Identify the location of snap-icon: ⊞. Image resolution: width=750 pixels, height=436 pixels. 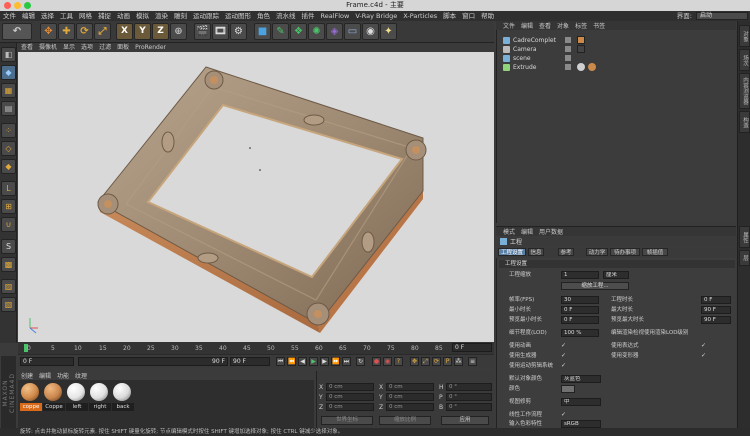
(8, 206).